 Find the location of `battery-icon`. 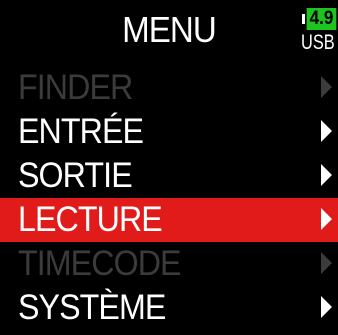

battery-icon is located at coordinates (303, 19).